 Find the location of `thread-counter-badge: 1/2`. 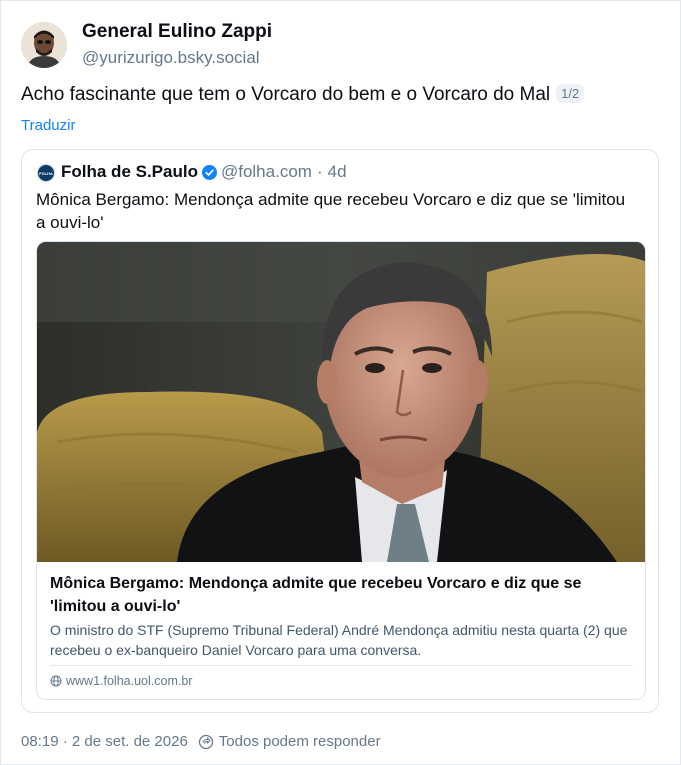

thread-counter-badge: 1/2 is located at coordinates (570, 93).